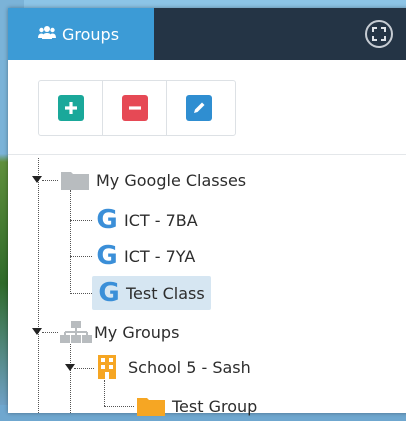 This screenshot has width=406, height=421. Describe the element at coordinates (189, 367) in the screenshot. I see `tree-node-label: School 5 - Sash` at that location.